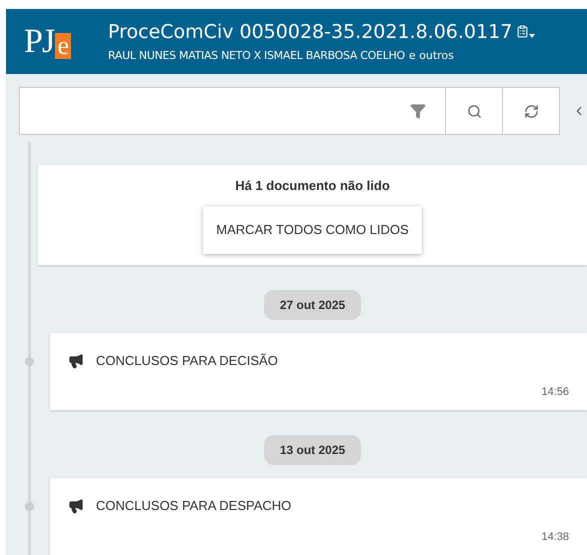  I want to click on unread-message: Há 1 documento não lido, so click(312, 186).